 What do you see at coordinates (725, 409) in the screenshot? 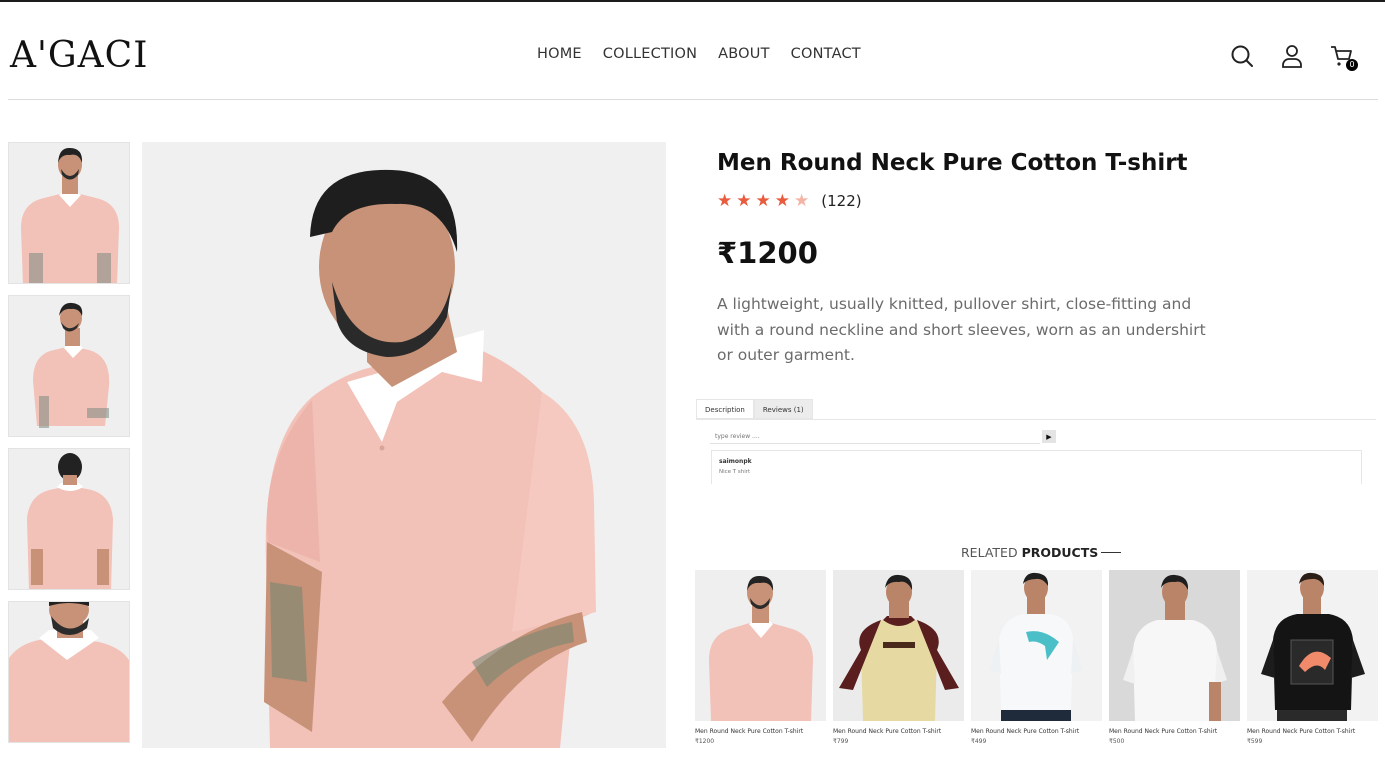
I see `tab-description: Description` at bounding box center [725, 409].